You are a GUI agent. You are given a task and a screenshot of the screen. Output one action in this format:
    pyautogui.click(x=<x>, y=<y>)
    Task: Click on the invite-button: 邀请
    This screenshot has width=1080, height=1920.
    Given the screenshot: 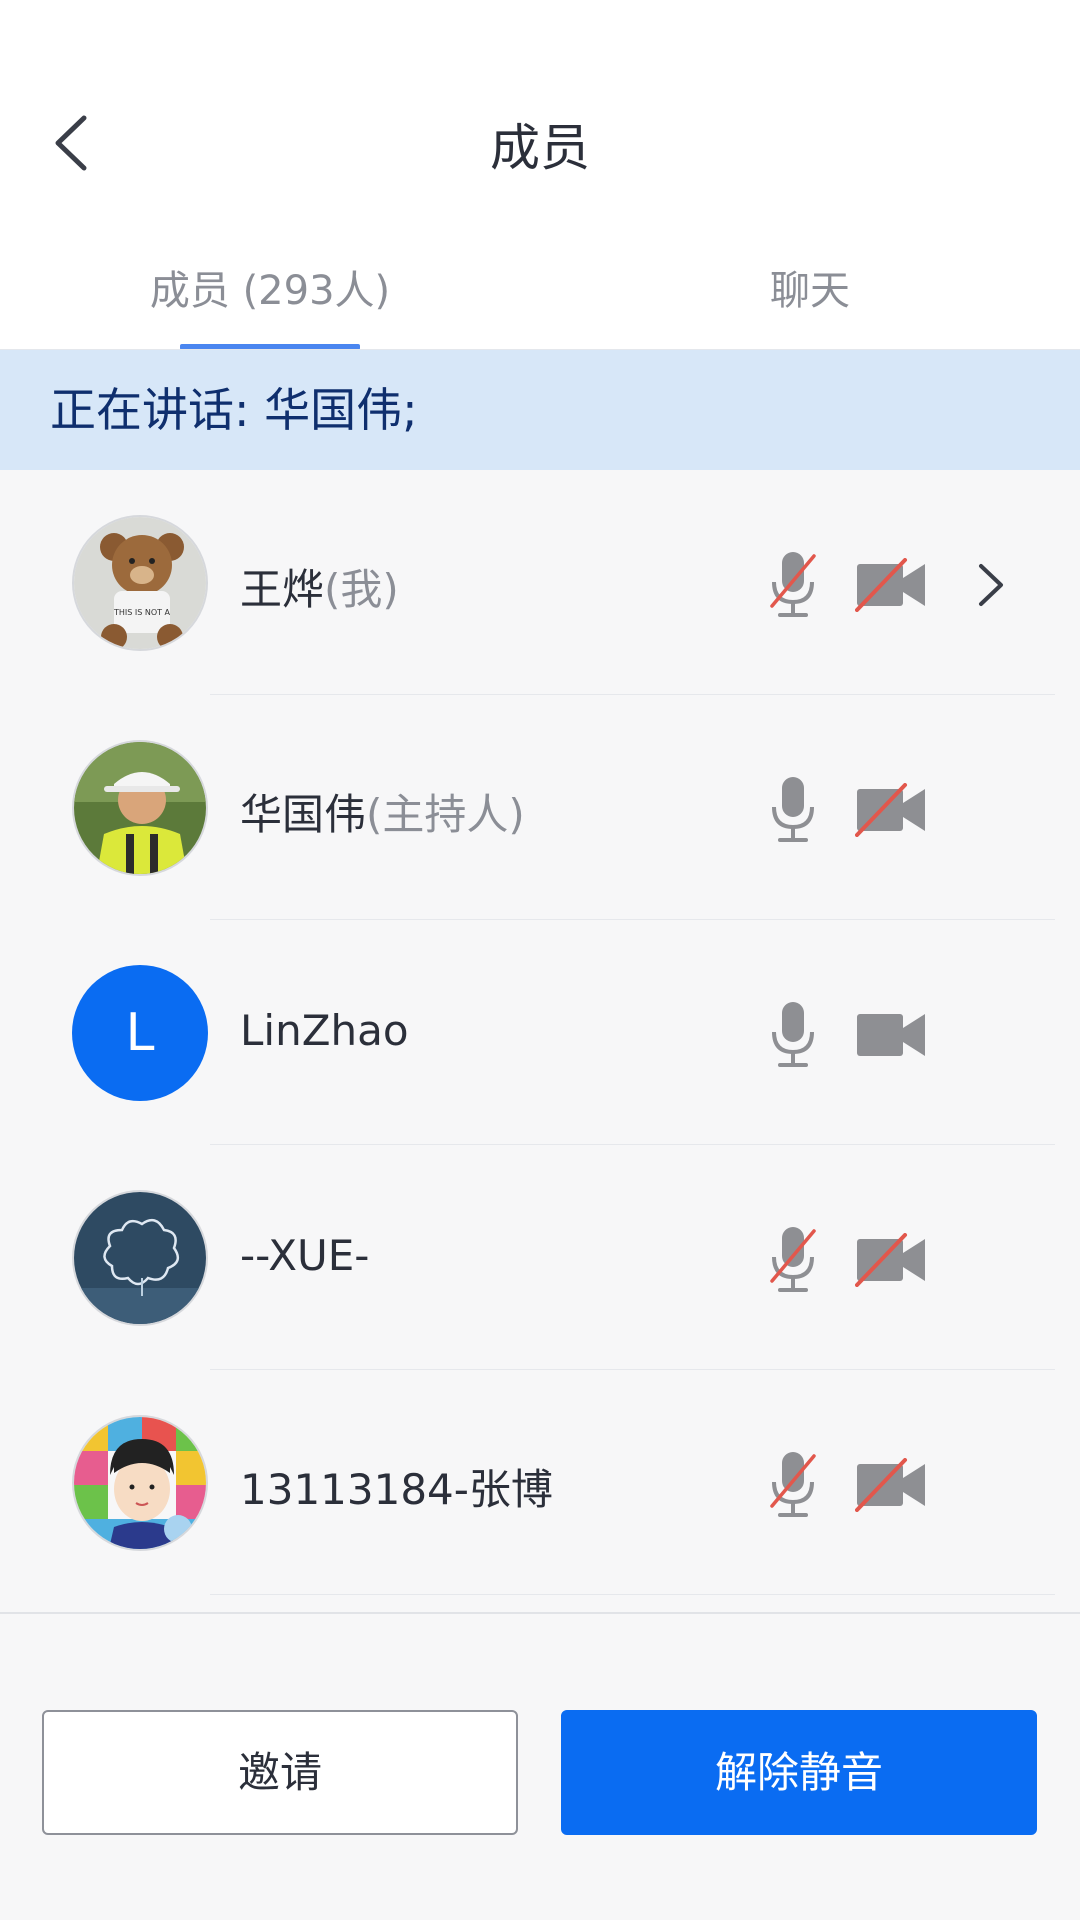 What is the action you would take?
    pyautogui.click(x=280, y=1772)
    